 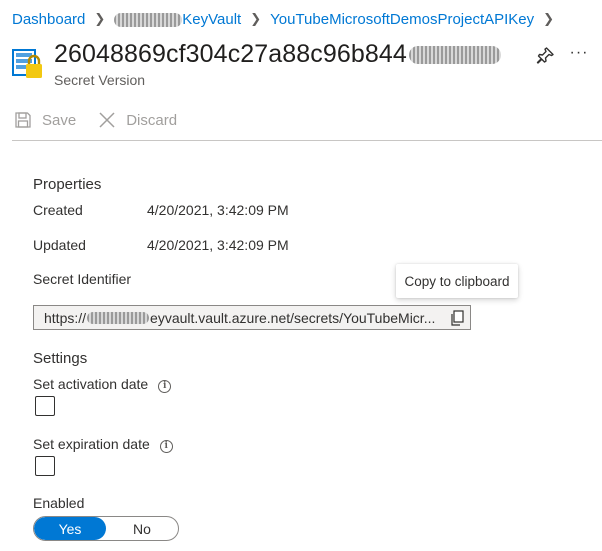 What do you see at coordinates (230, 54) in the screenshot?
I see `secret-version-id: 26048869cf304c27a88c96b844` at bounding box center [230, 54].